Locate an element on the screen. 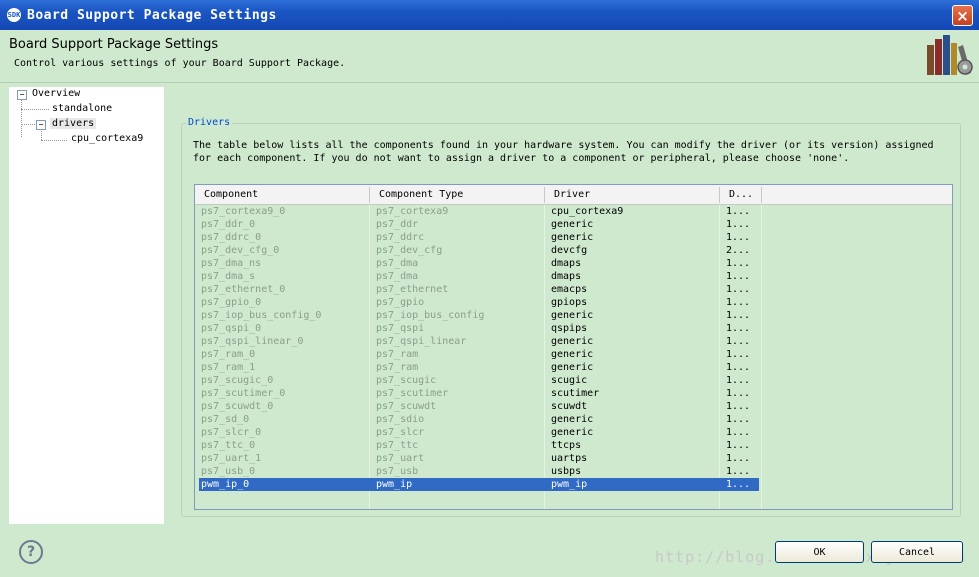 Image resolution: width=979 pixels, height=577 pixels. table-cell: scutimer is located at coordinates (575, 393).